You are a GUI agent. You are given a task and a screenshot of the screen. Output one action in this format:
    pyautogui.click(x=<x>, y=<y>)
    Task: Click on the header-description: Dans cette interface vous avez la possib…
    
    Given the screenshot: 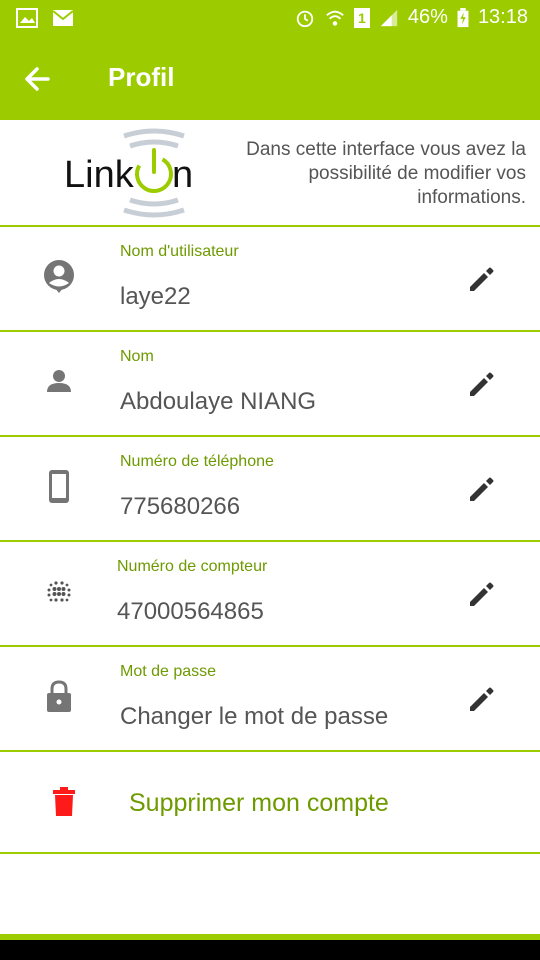 What is the action you would take?
    pyautogui.click(x=386, y=173)
    